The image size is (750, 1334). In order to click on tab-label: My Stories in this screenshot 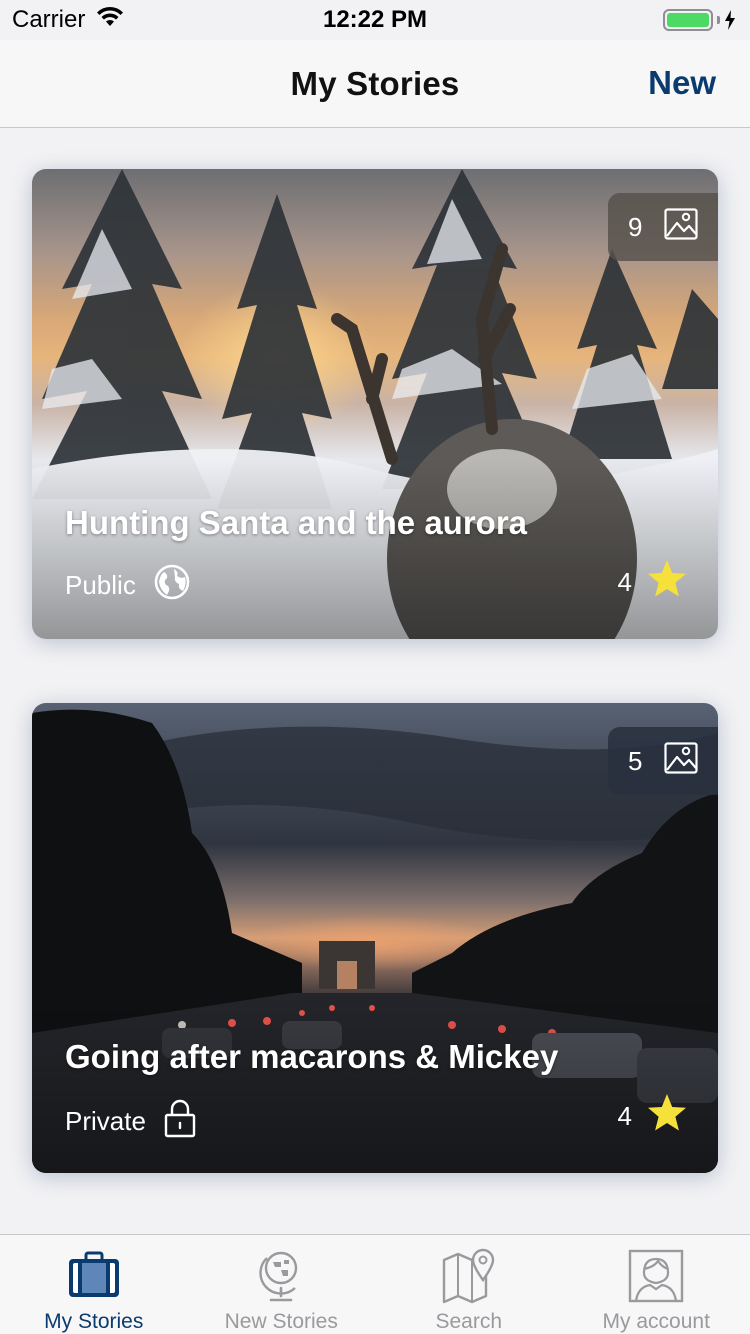, I will do `click(94, 1321)`.